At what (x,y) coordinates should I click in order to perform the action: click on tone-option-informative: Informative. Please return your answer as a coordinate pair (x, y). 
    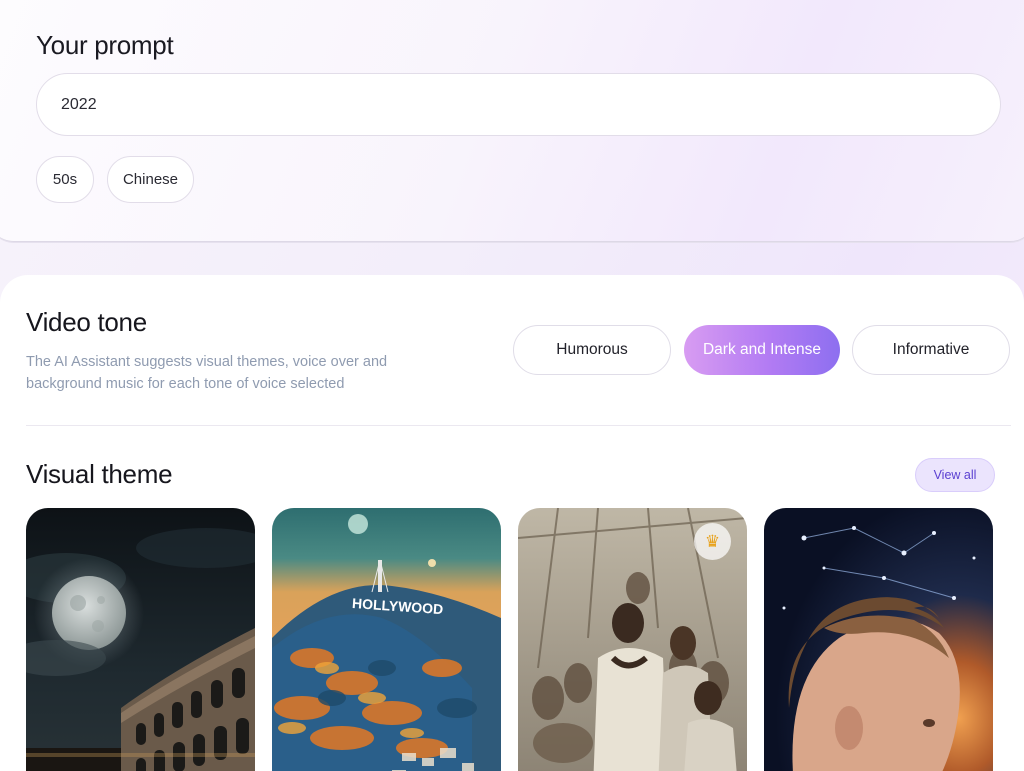
    Looking at the image, I should click on (931, 350).